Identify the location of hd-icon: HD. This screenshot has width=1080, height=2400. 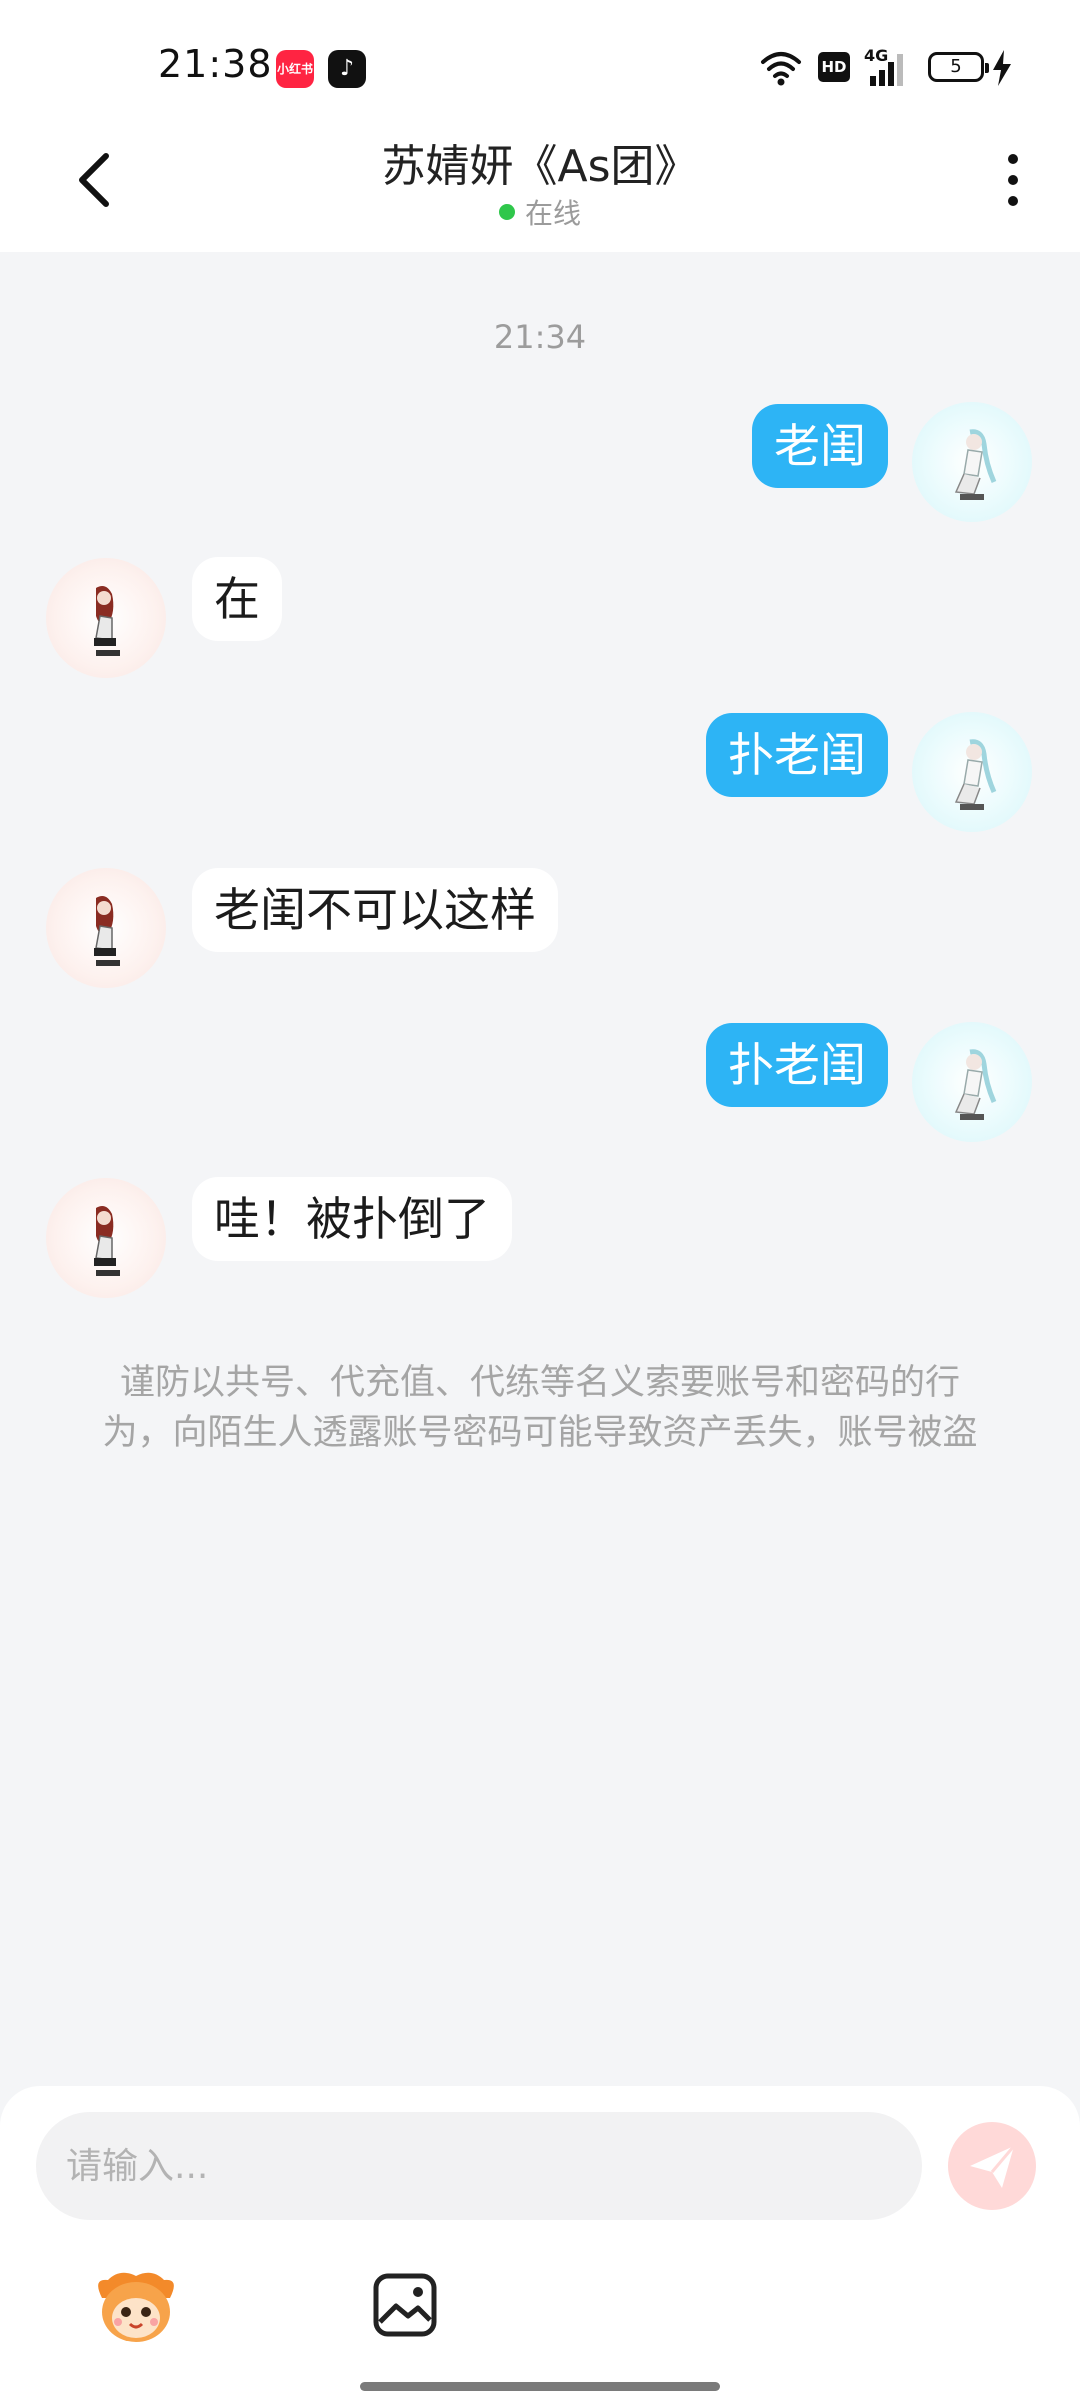
(834, 67).